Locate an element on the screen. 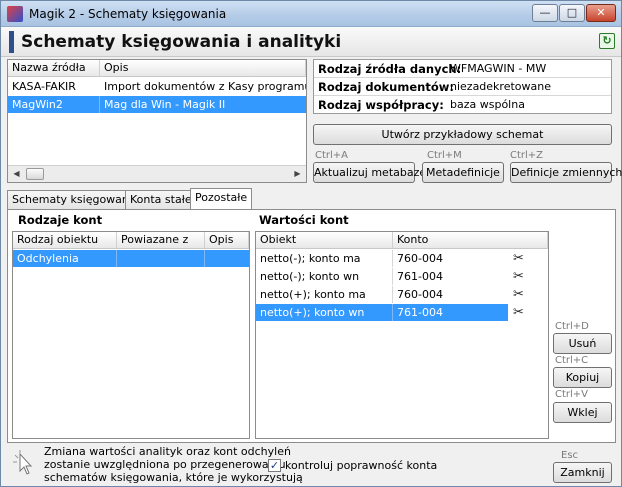  source-name-cell: MagWin2 is located at coordinates (54, 104).